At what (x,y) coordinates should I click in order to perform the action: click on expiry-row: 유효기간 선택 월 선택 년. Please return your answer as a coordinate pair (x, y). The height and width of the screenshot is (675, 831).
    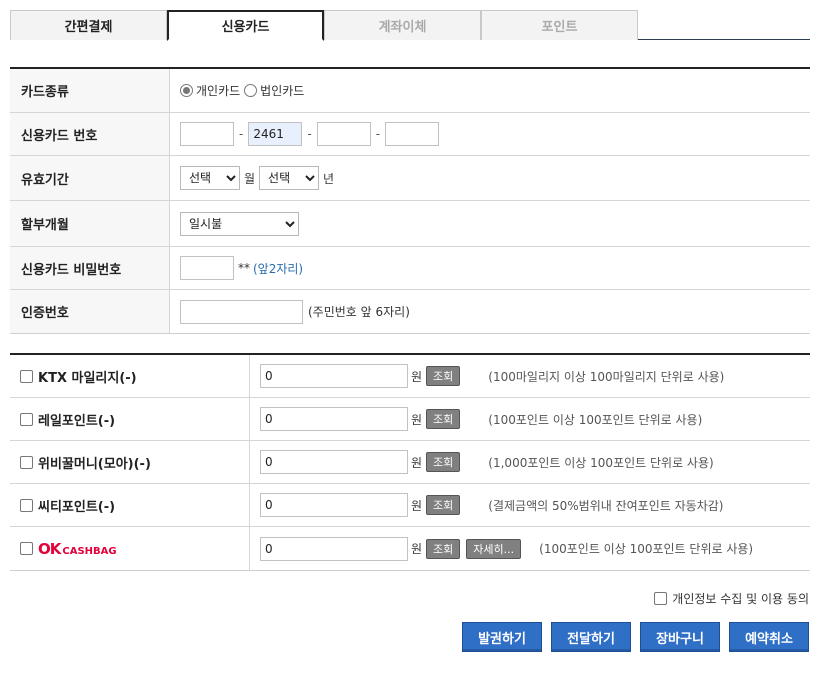
    Looking at the image, I should click on (410, 178).